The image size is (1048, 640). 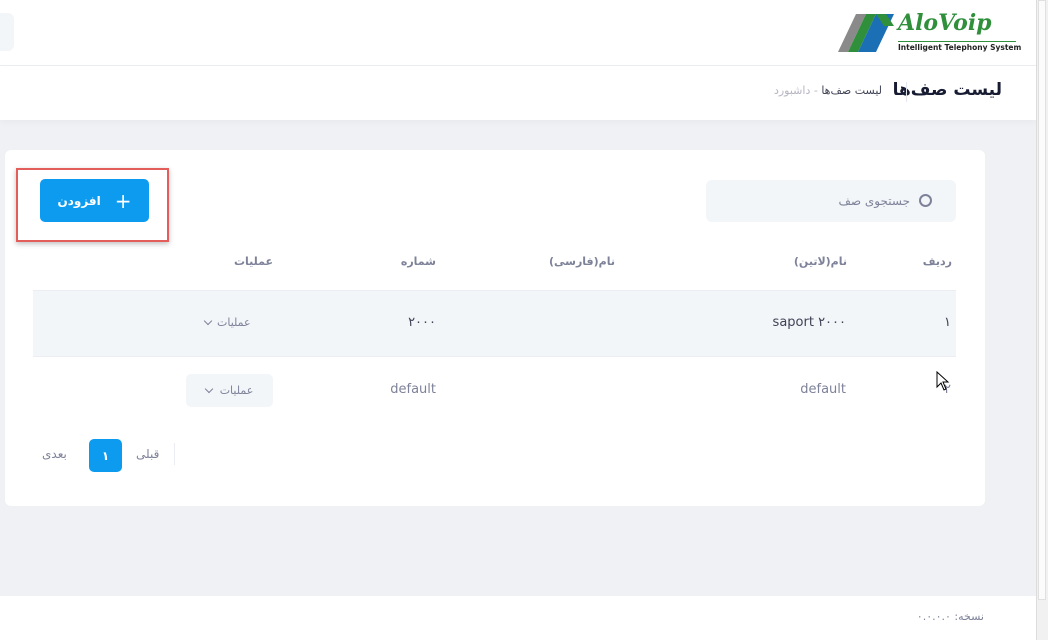 I want to click on logo-wordmark: AloVoip, so click(x=945, y=23).